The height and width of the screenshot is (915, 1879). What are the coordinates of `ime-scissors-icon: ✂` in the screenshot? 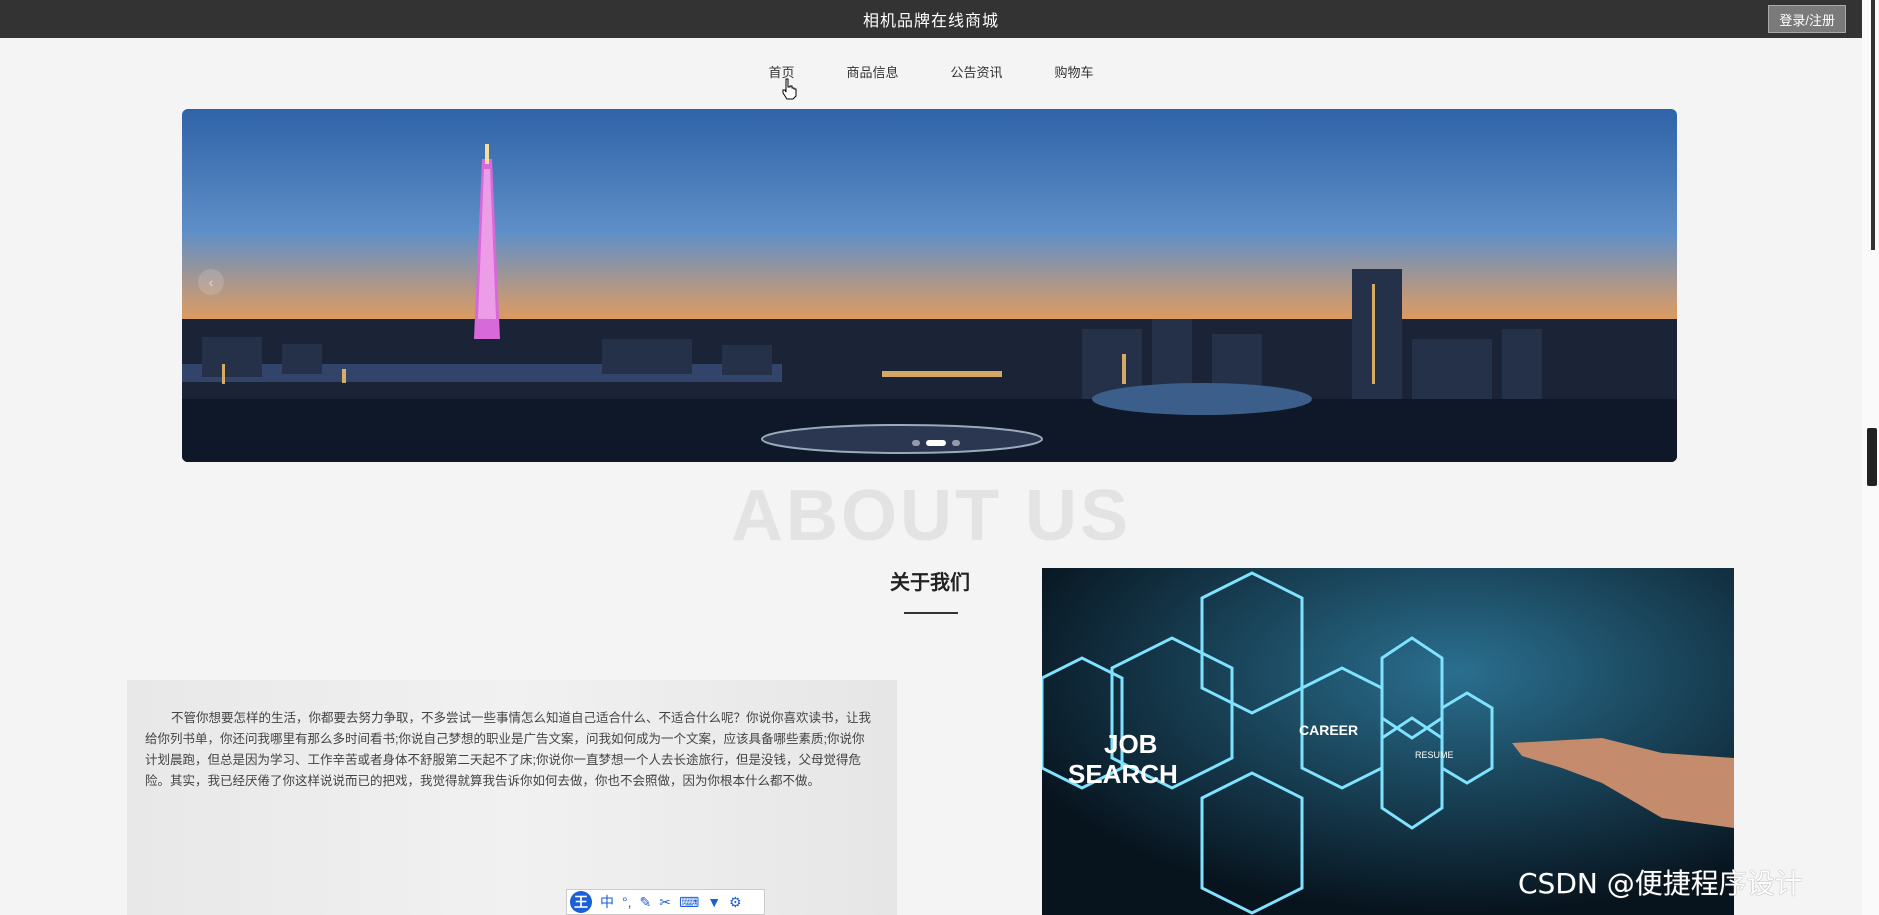 It's located at (665, 902).